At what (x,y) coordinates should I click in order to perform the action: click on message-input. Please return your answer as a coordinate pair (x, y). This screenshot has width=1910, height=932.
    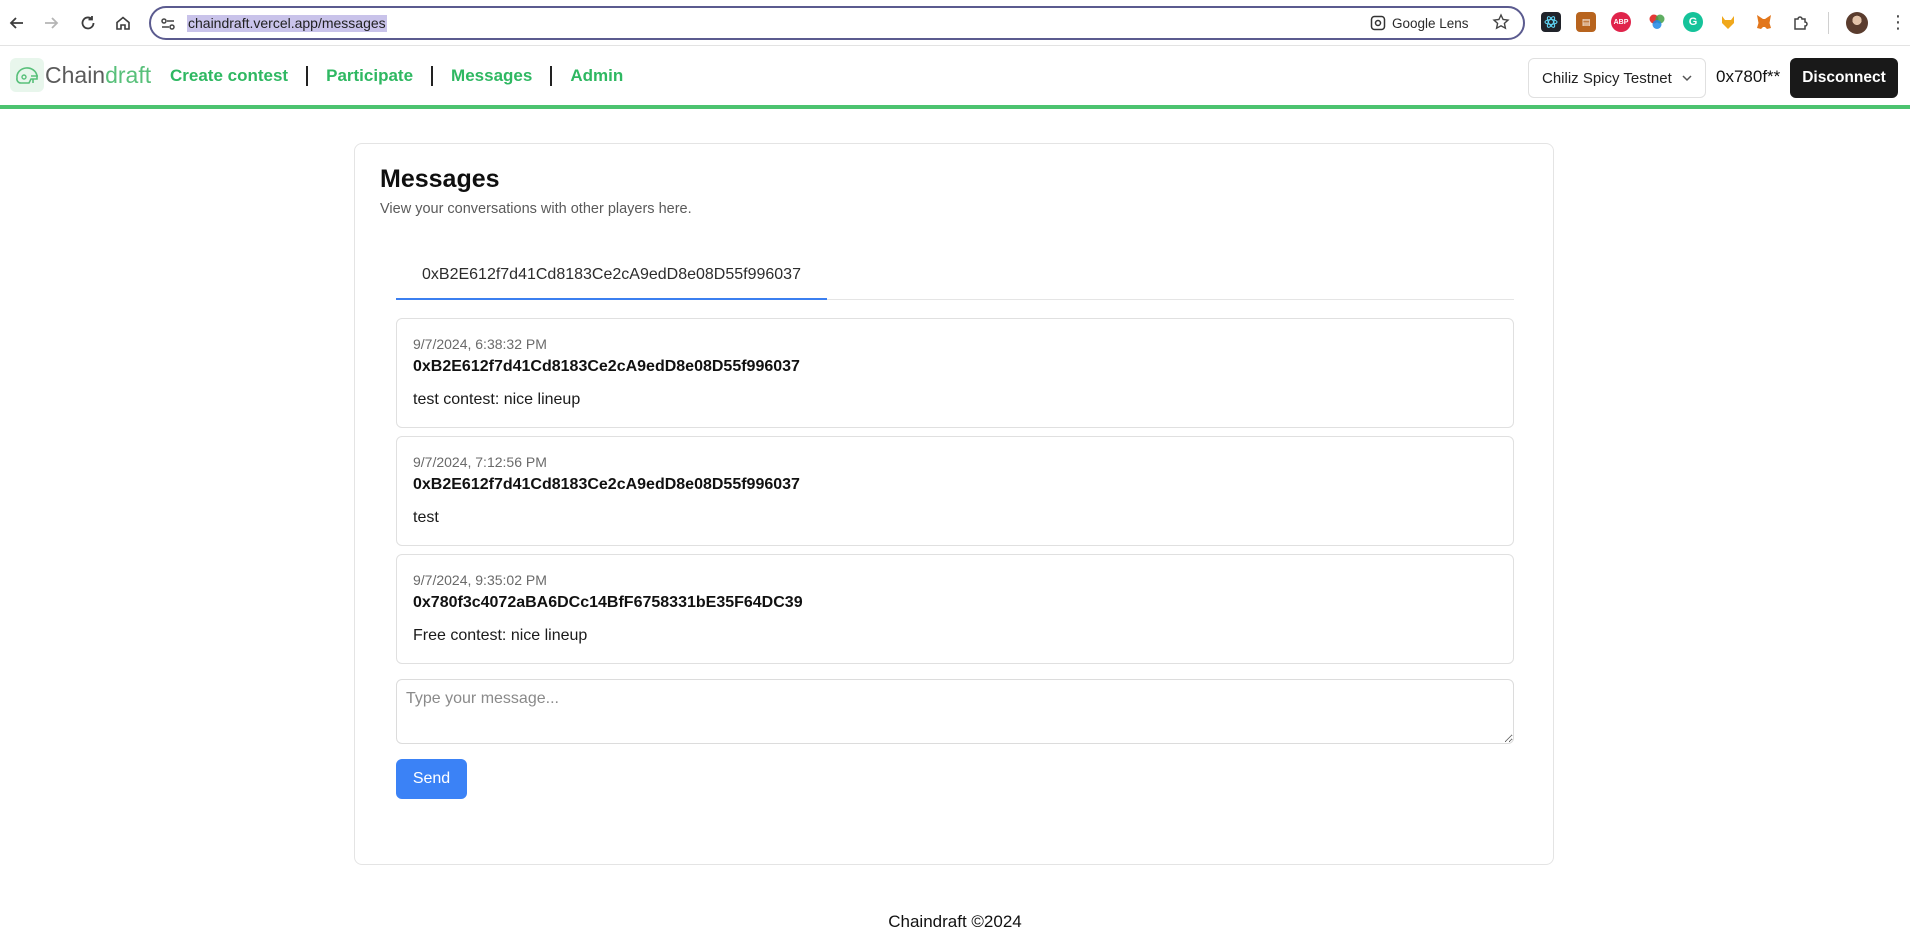
    Looking at the image, I should click on (955, 711).